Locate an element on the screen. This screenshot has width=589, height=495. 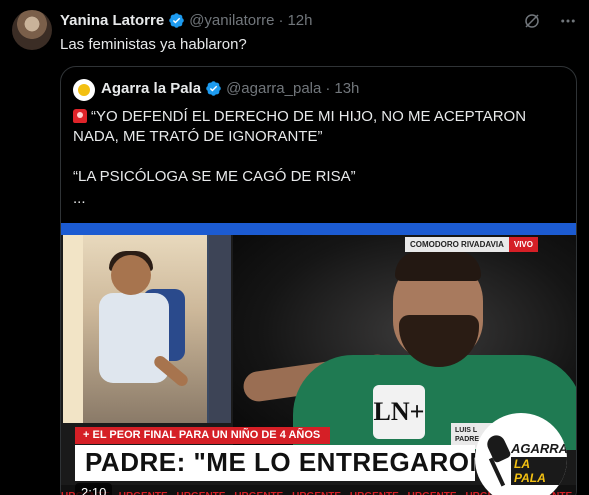
tweet-time: 12h is located at coordinates (299, 20).